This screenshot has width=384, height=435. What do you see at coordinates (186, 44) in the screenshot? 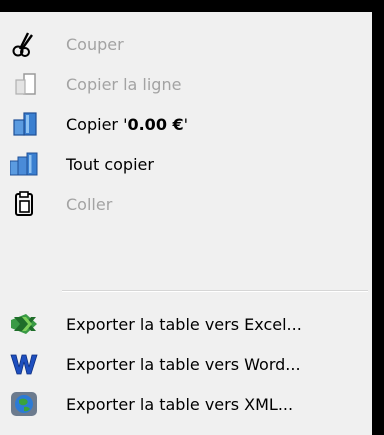
I see `menu-item-cut: Couper` at bounding box center [186, 44].